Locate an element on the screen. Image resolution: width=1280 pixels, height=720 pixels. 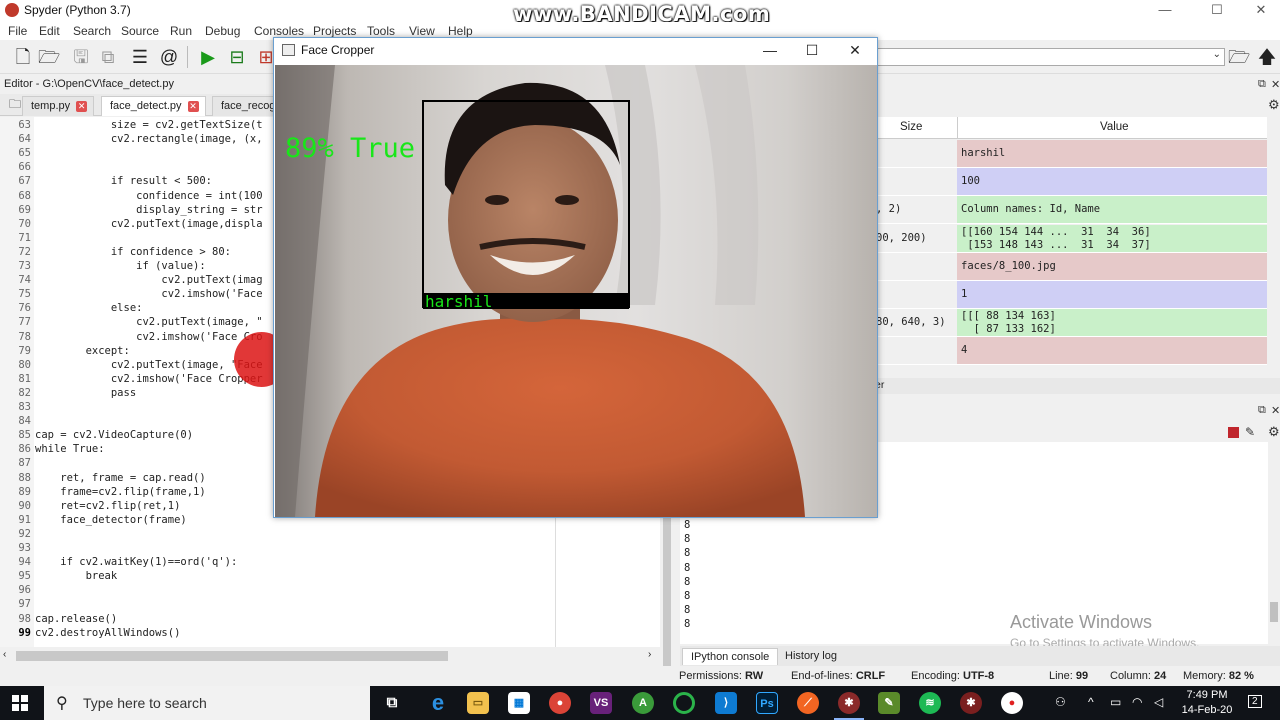
notification-badge: 2 is located at coordinates (1255, 701).